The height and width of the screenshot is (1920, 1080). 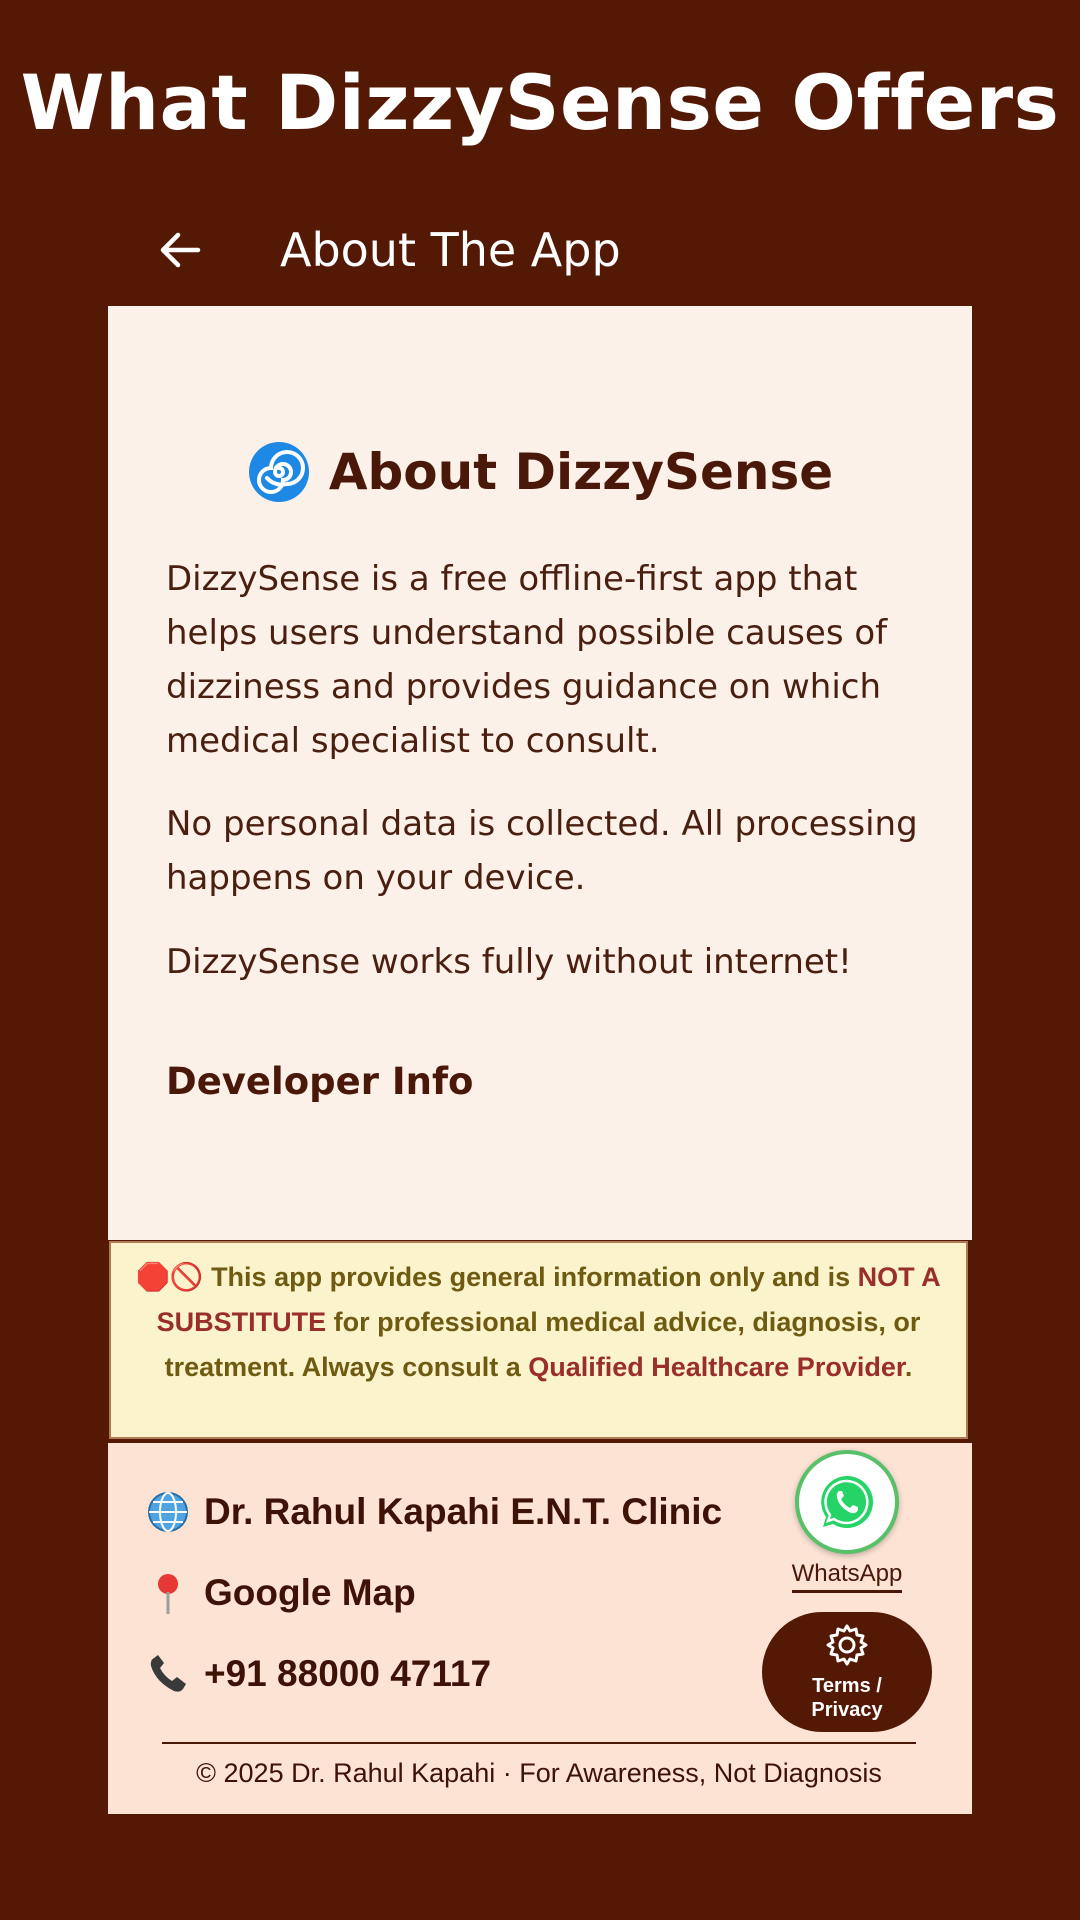 I want to click on terms-label-line2: Privacy, so click(x=847, y=1710).